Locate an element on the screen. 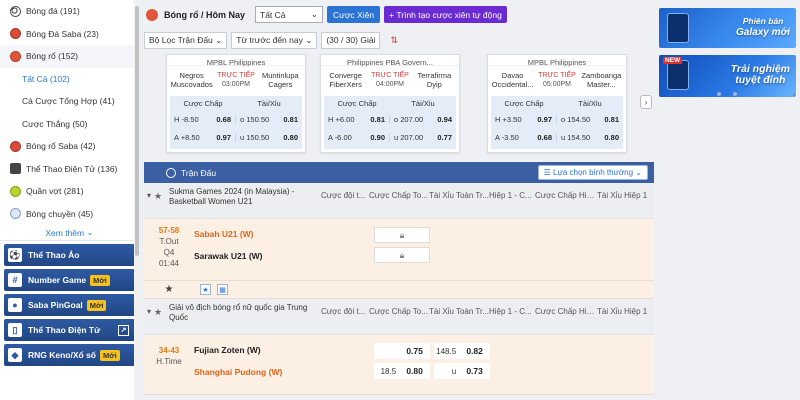  basketball-icon is located at coordinates (152, 14).